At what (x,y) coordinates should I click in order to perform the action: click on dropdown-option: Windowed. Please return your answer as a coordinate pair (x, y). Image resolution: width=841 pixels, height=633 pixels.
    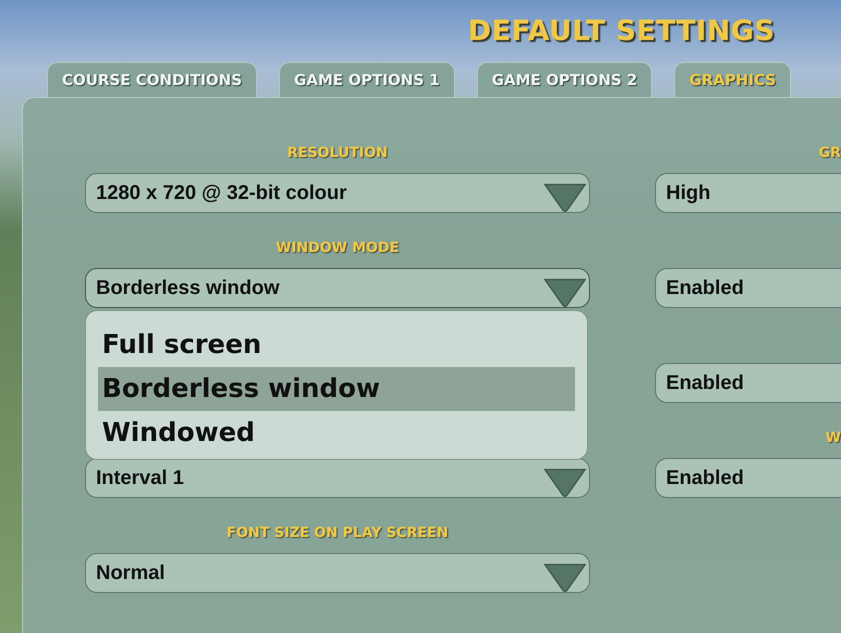
    Looking at the image, I should click on (336, 433).